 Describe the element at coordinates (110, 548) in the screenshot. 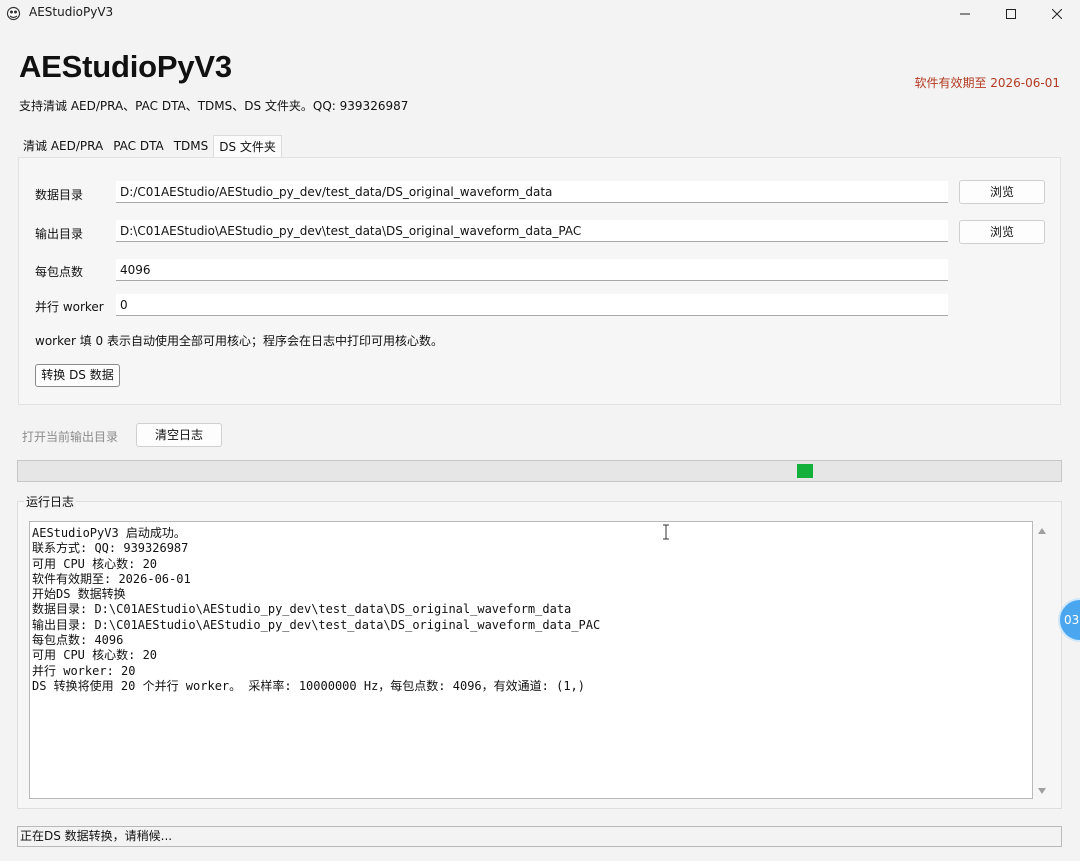

I see `log-line: 联系方式: QQ: 939326987` at that location.